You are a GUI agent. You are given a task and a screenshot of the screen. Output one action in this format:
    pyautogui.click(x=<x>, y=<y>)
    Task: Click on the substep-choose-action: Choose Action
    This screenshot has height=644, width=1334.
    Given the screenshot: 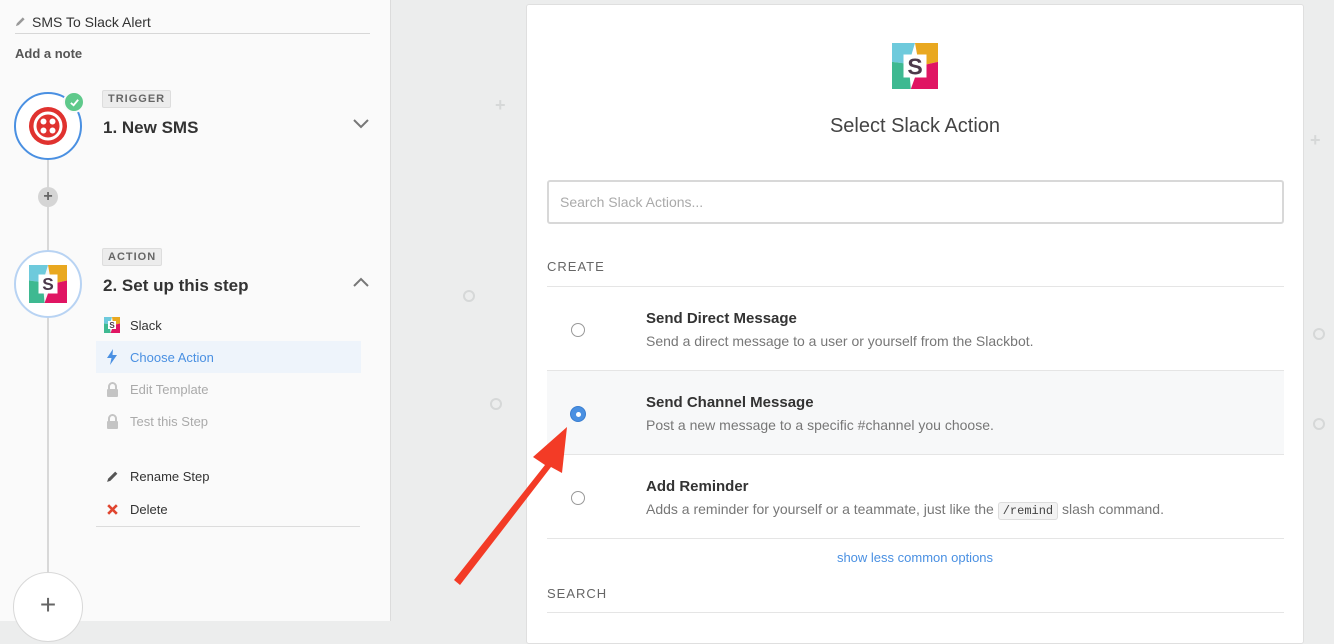 What is the action you would take?
    pyautogui.click(x=228, y=357)
    